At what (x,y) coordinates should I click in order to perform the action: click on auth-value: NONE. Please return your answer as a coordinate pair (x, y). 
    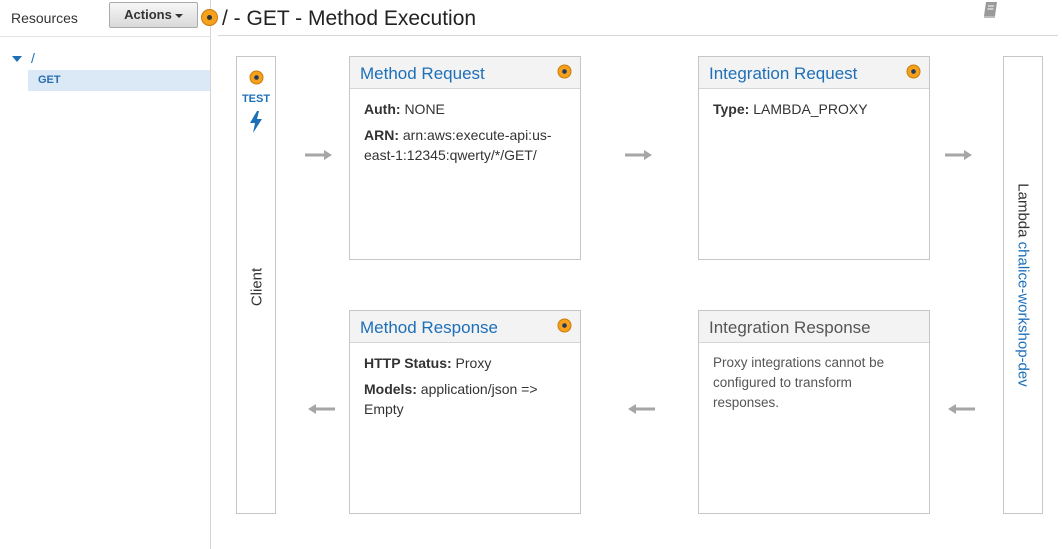
    Looking at the image, I should click on (424, 109).